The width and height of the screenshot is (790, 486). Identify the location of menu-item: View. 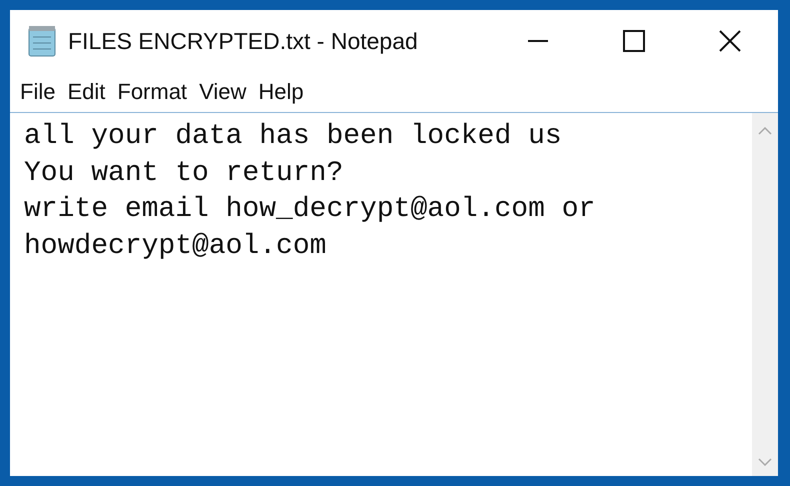
(222, 92).